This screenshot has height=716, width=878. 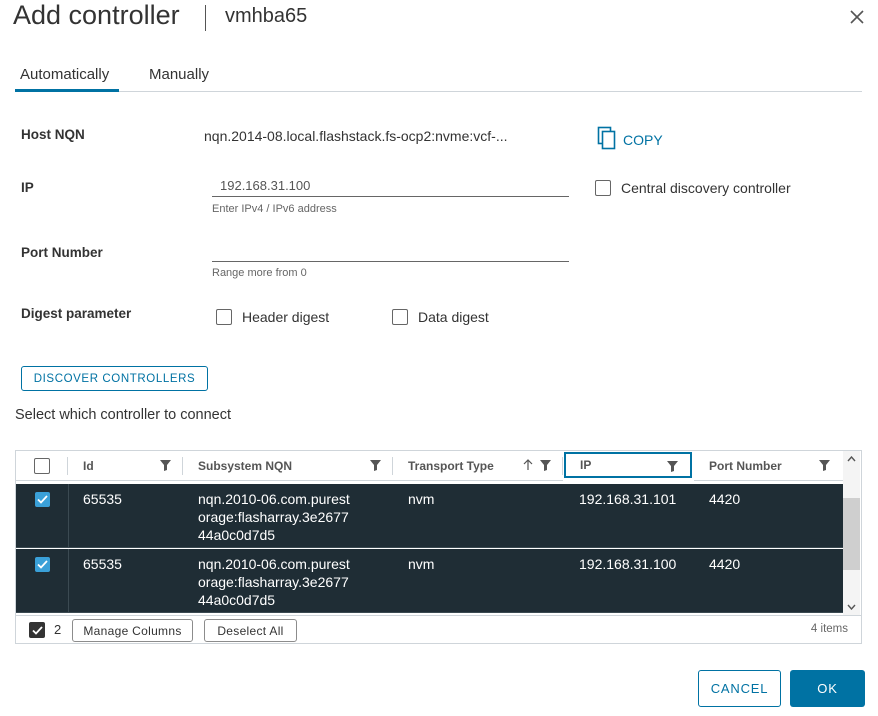 What do you see at coordinates (400, 317) in the screenshot?
I see `data-digest-box` at bounding box center [400, 317].